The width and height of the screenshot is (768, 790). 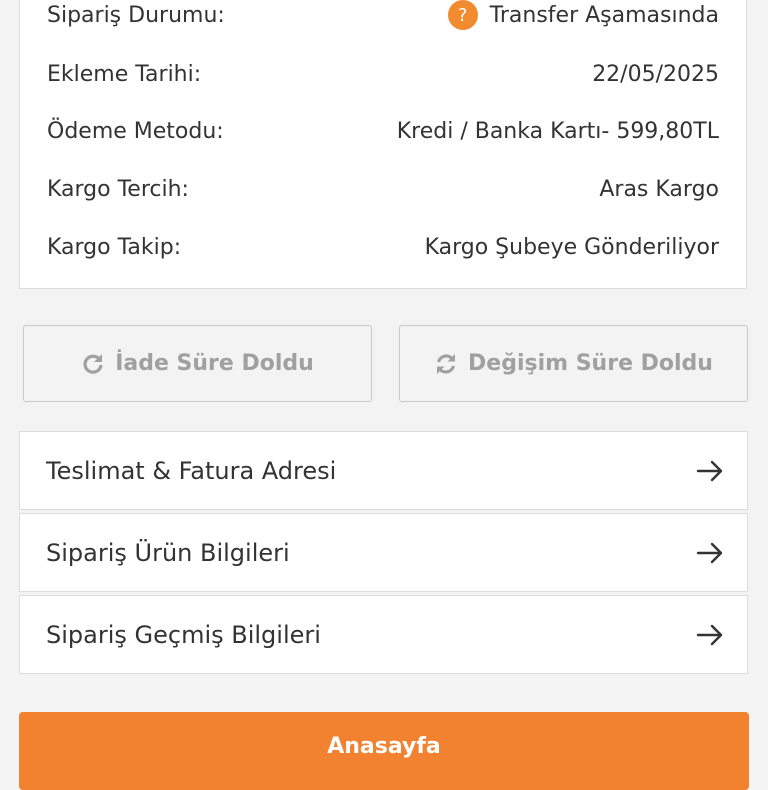 I want to click on added-date-label: Ekleme Tarihi:, so click(x=124, y=74).